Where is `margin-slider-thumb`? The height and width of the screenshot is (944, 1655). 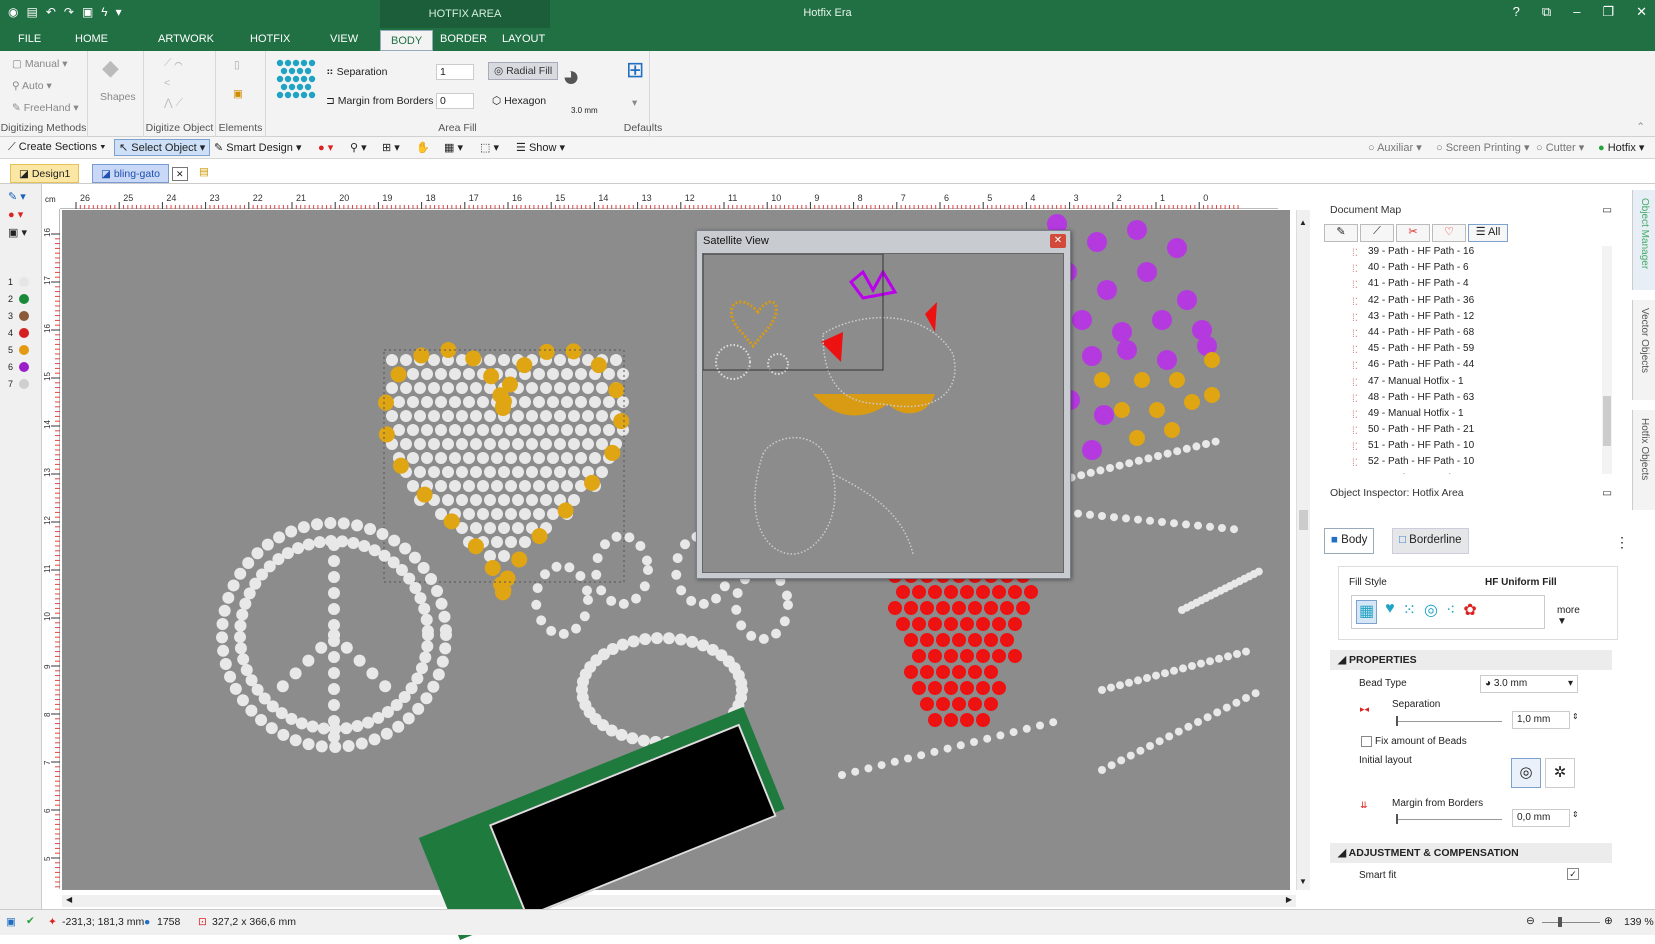
margin-slider-thumb is located at coordinates (1397, 819).